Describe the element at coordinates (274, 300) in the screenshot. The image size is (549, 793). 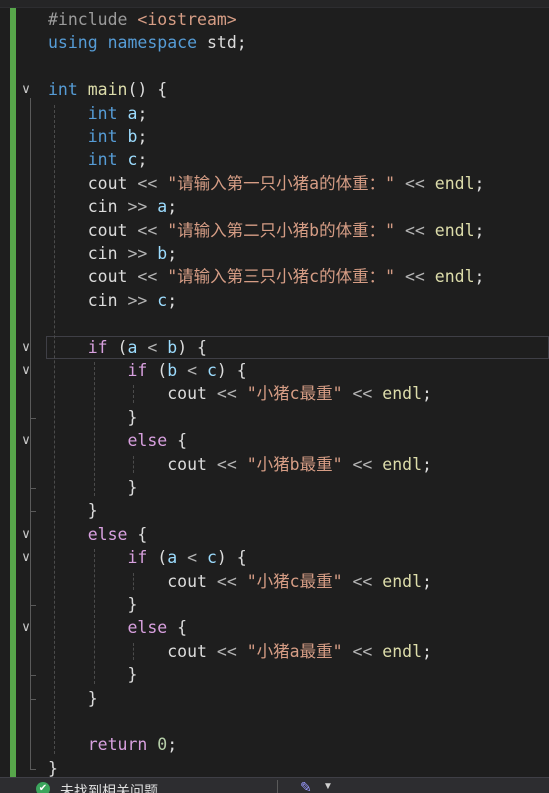
I see `code-line: cin >> c;` at that location.